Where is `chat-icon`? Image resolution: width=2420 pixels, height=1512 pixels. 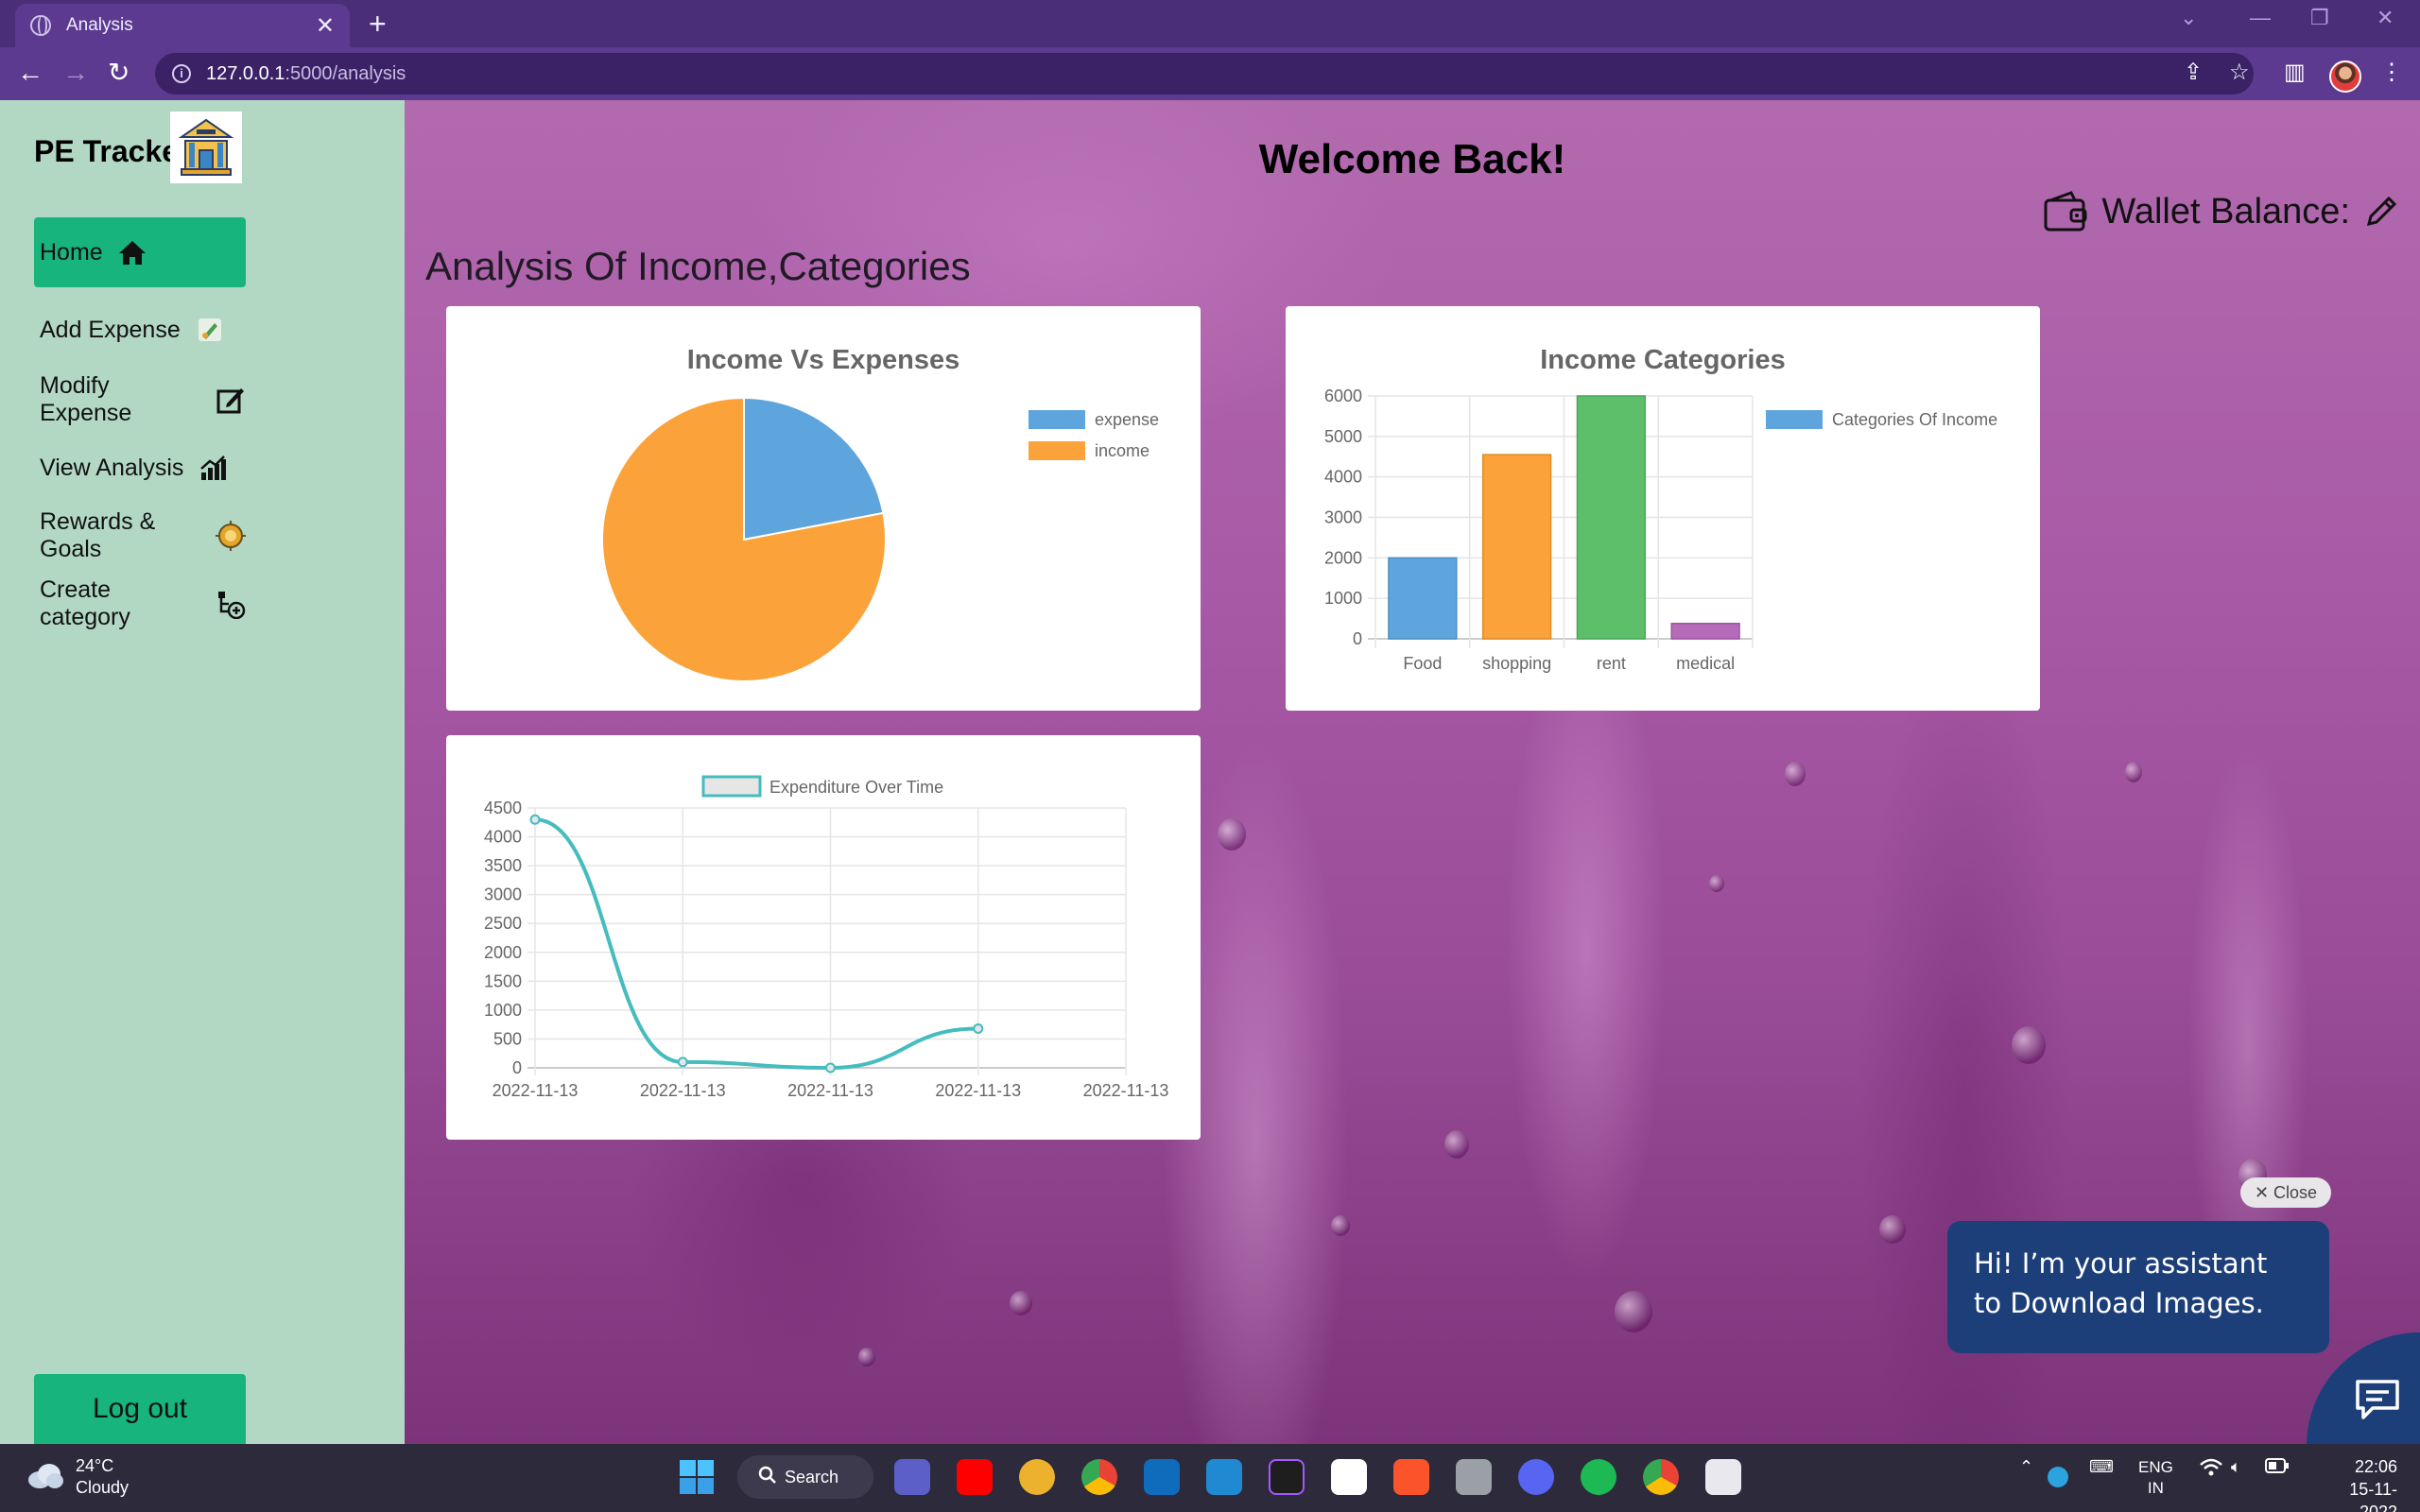
chat-icon is located at coordinates (2377, 1402).